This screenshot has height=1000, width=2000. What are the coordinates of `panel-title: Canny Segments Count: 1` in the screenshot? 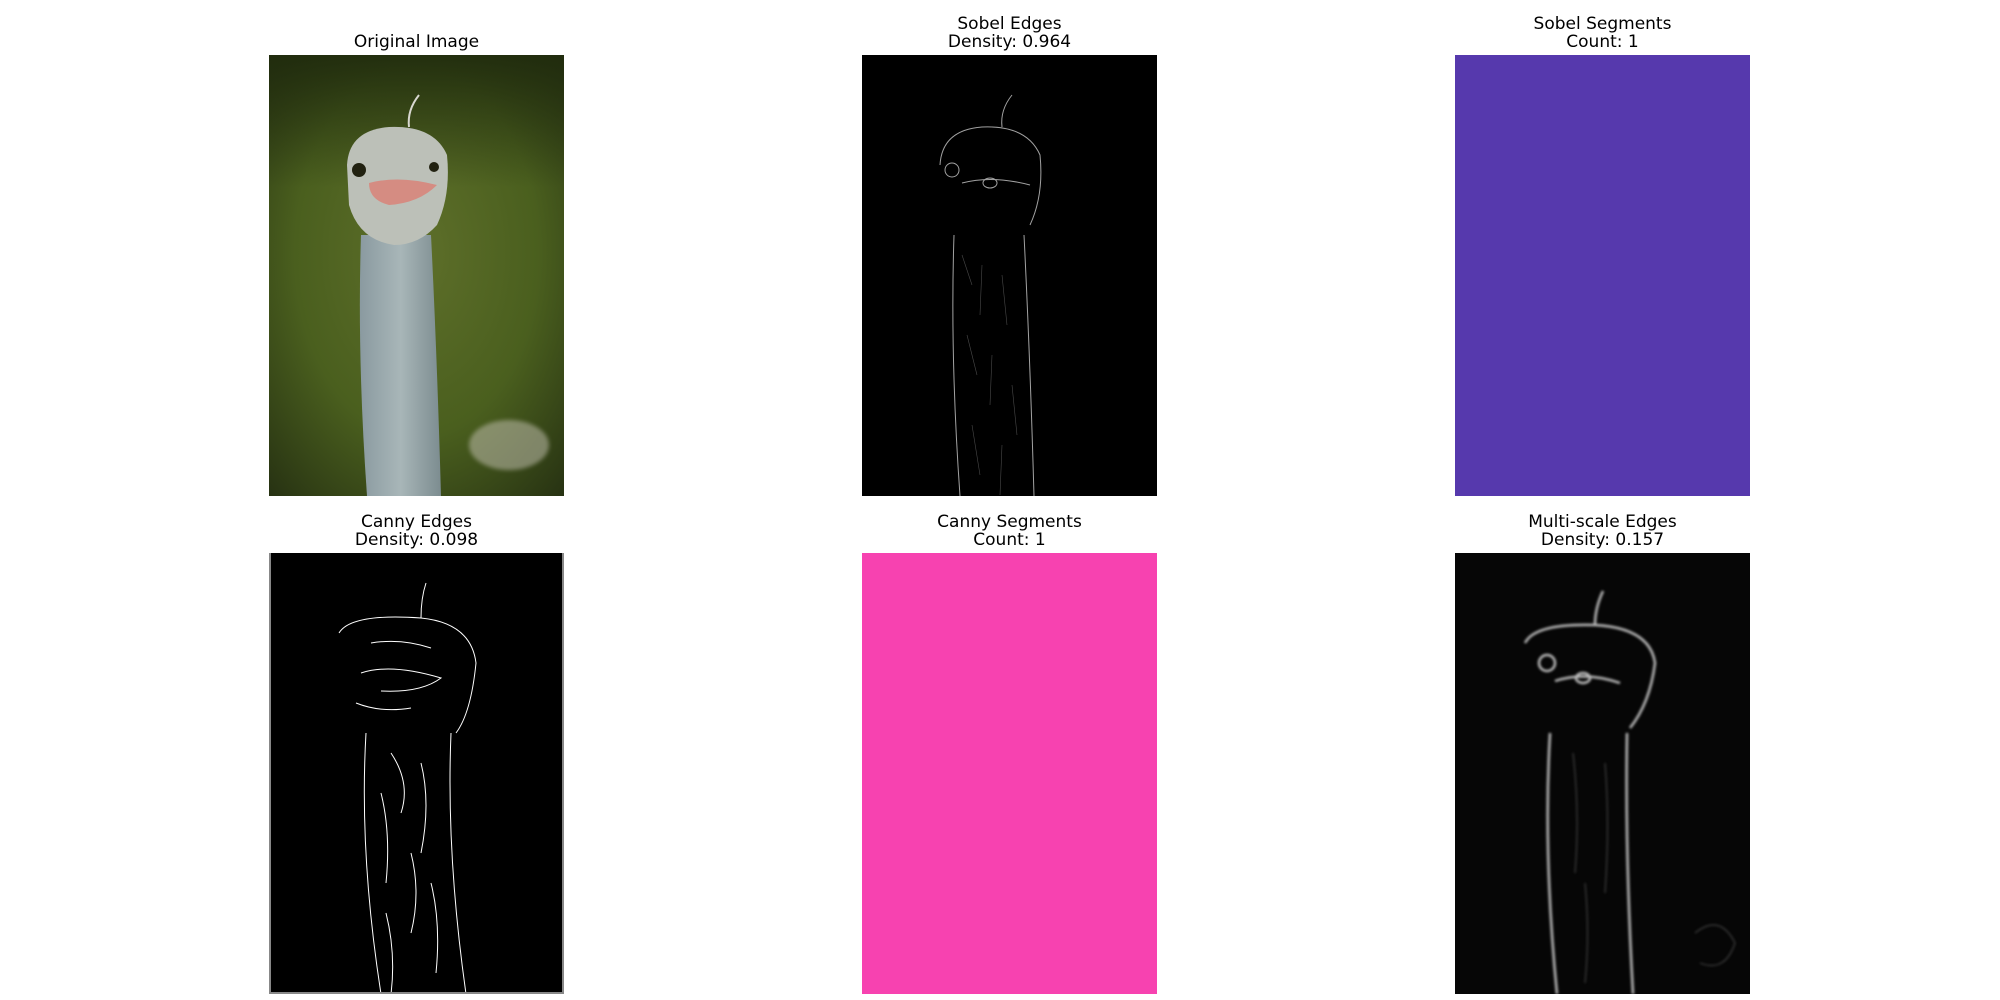 It's located at (1009, 531).